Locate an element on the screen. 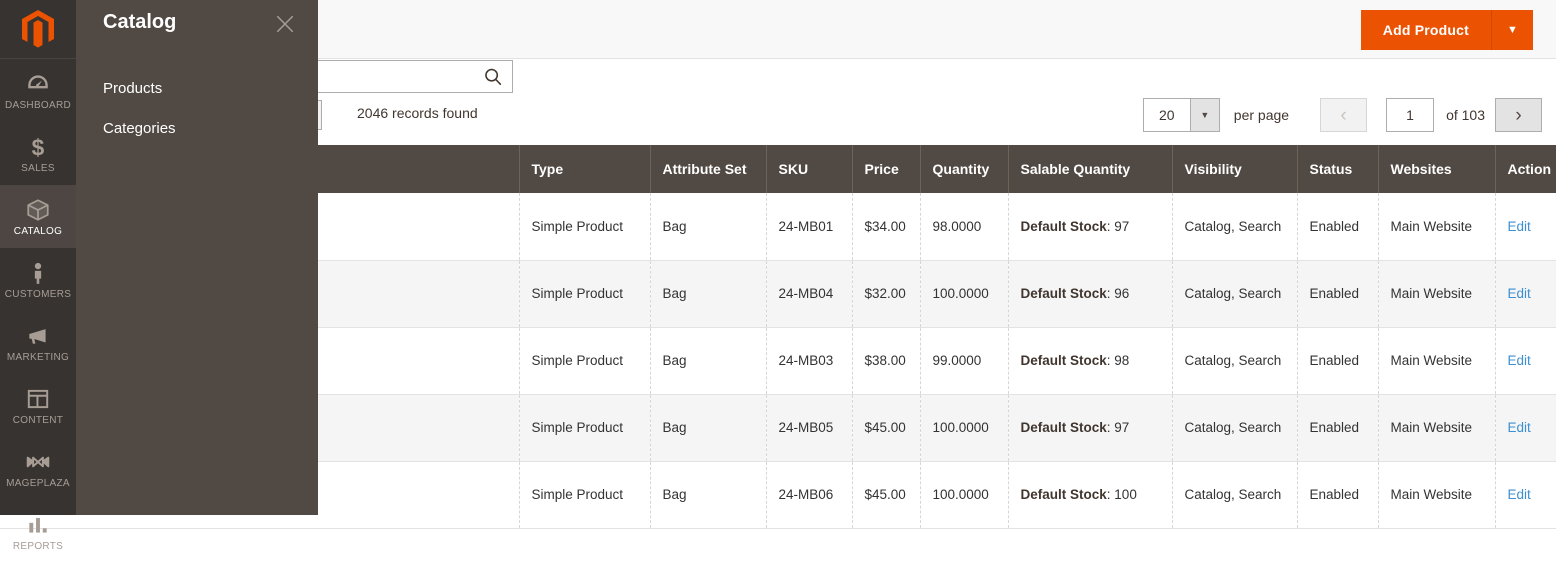 The width and height of the screenshot is (1556, 563). sidebar-item-sales: $ SALES is located at coordinates (38, 153).